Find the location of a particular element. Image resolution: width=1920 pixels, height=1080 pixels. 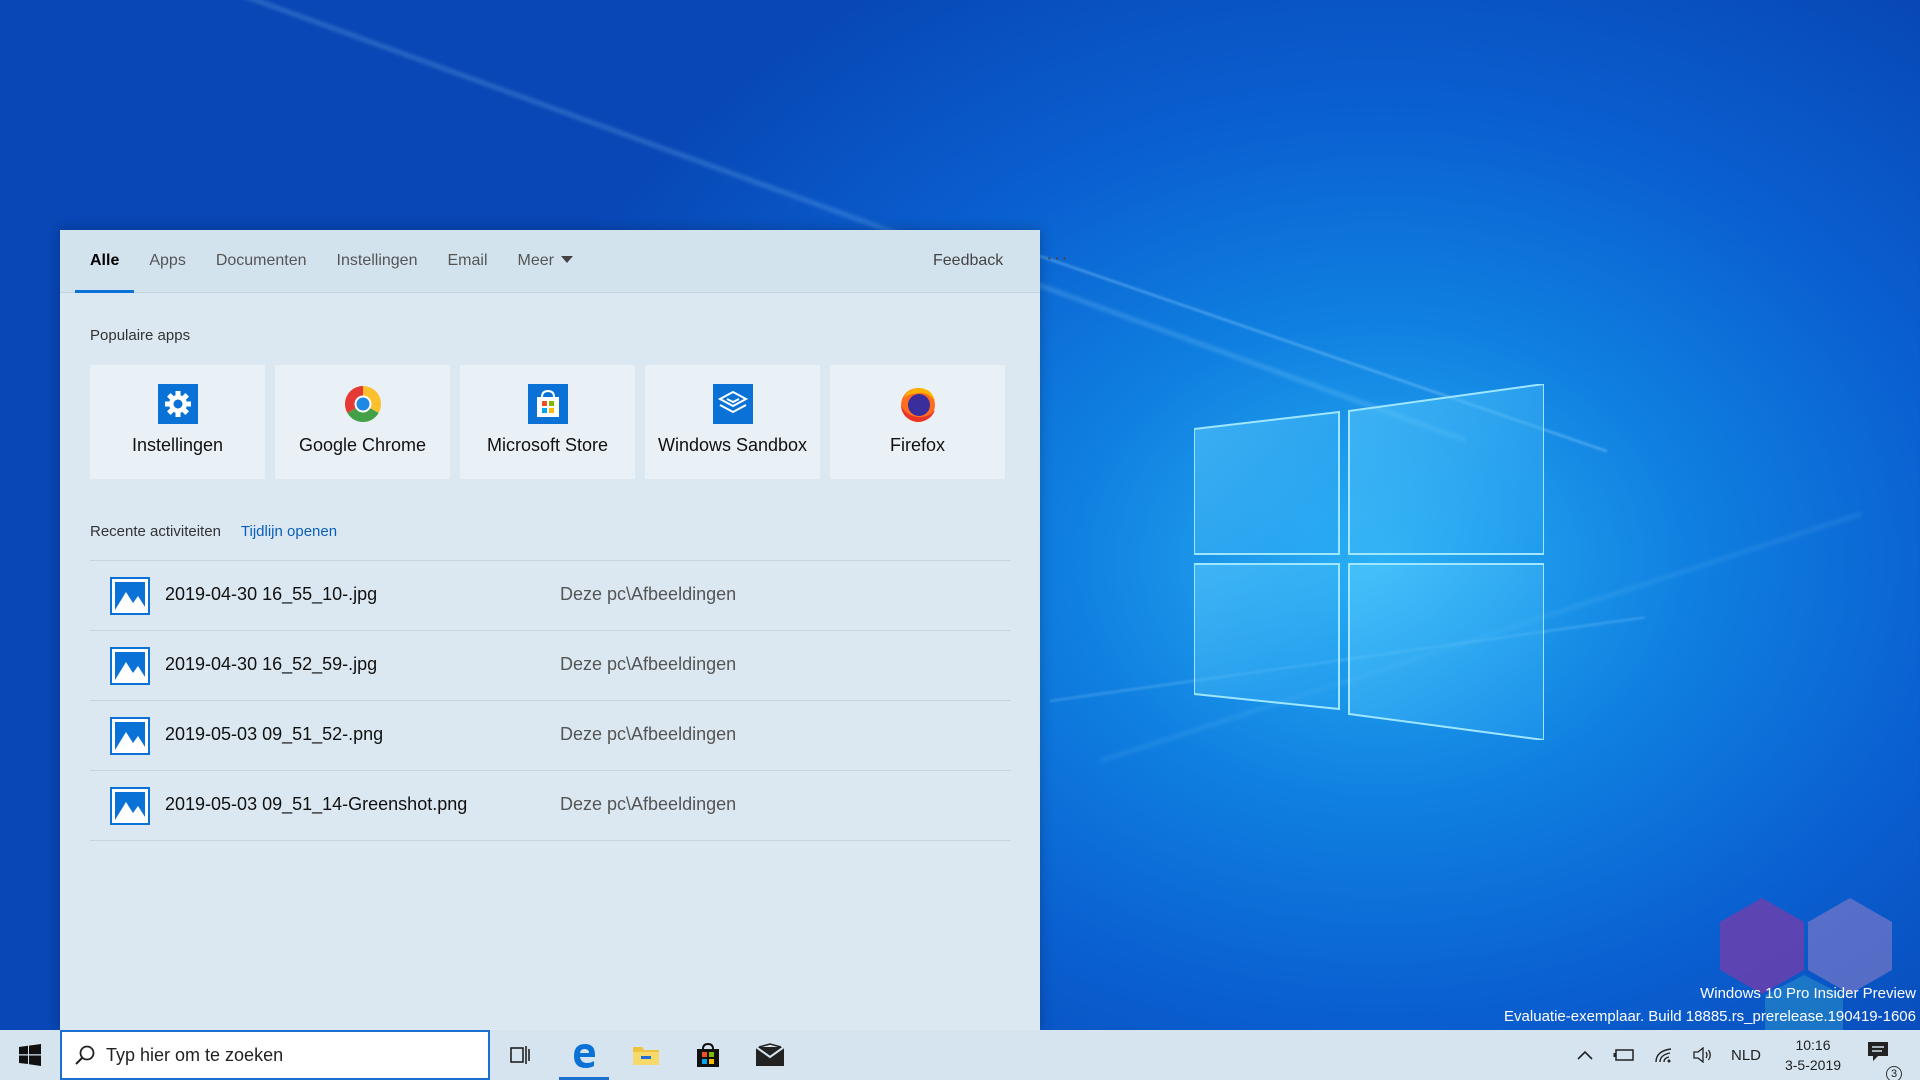

mail-taskbar-button is located at coordinates (770, 1055).